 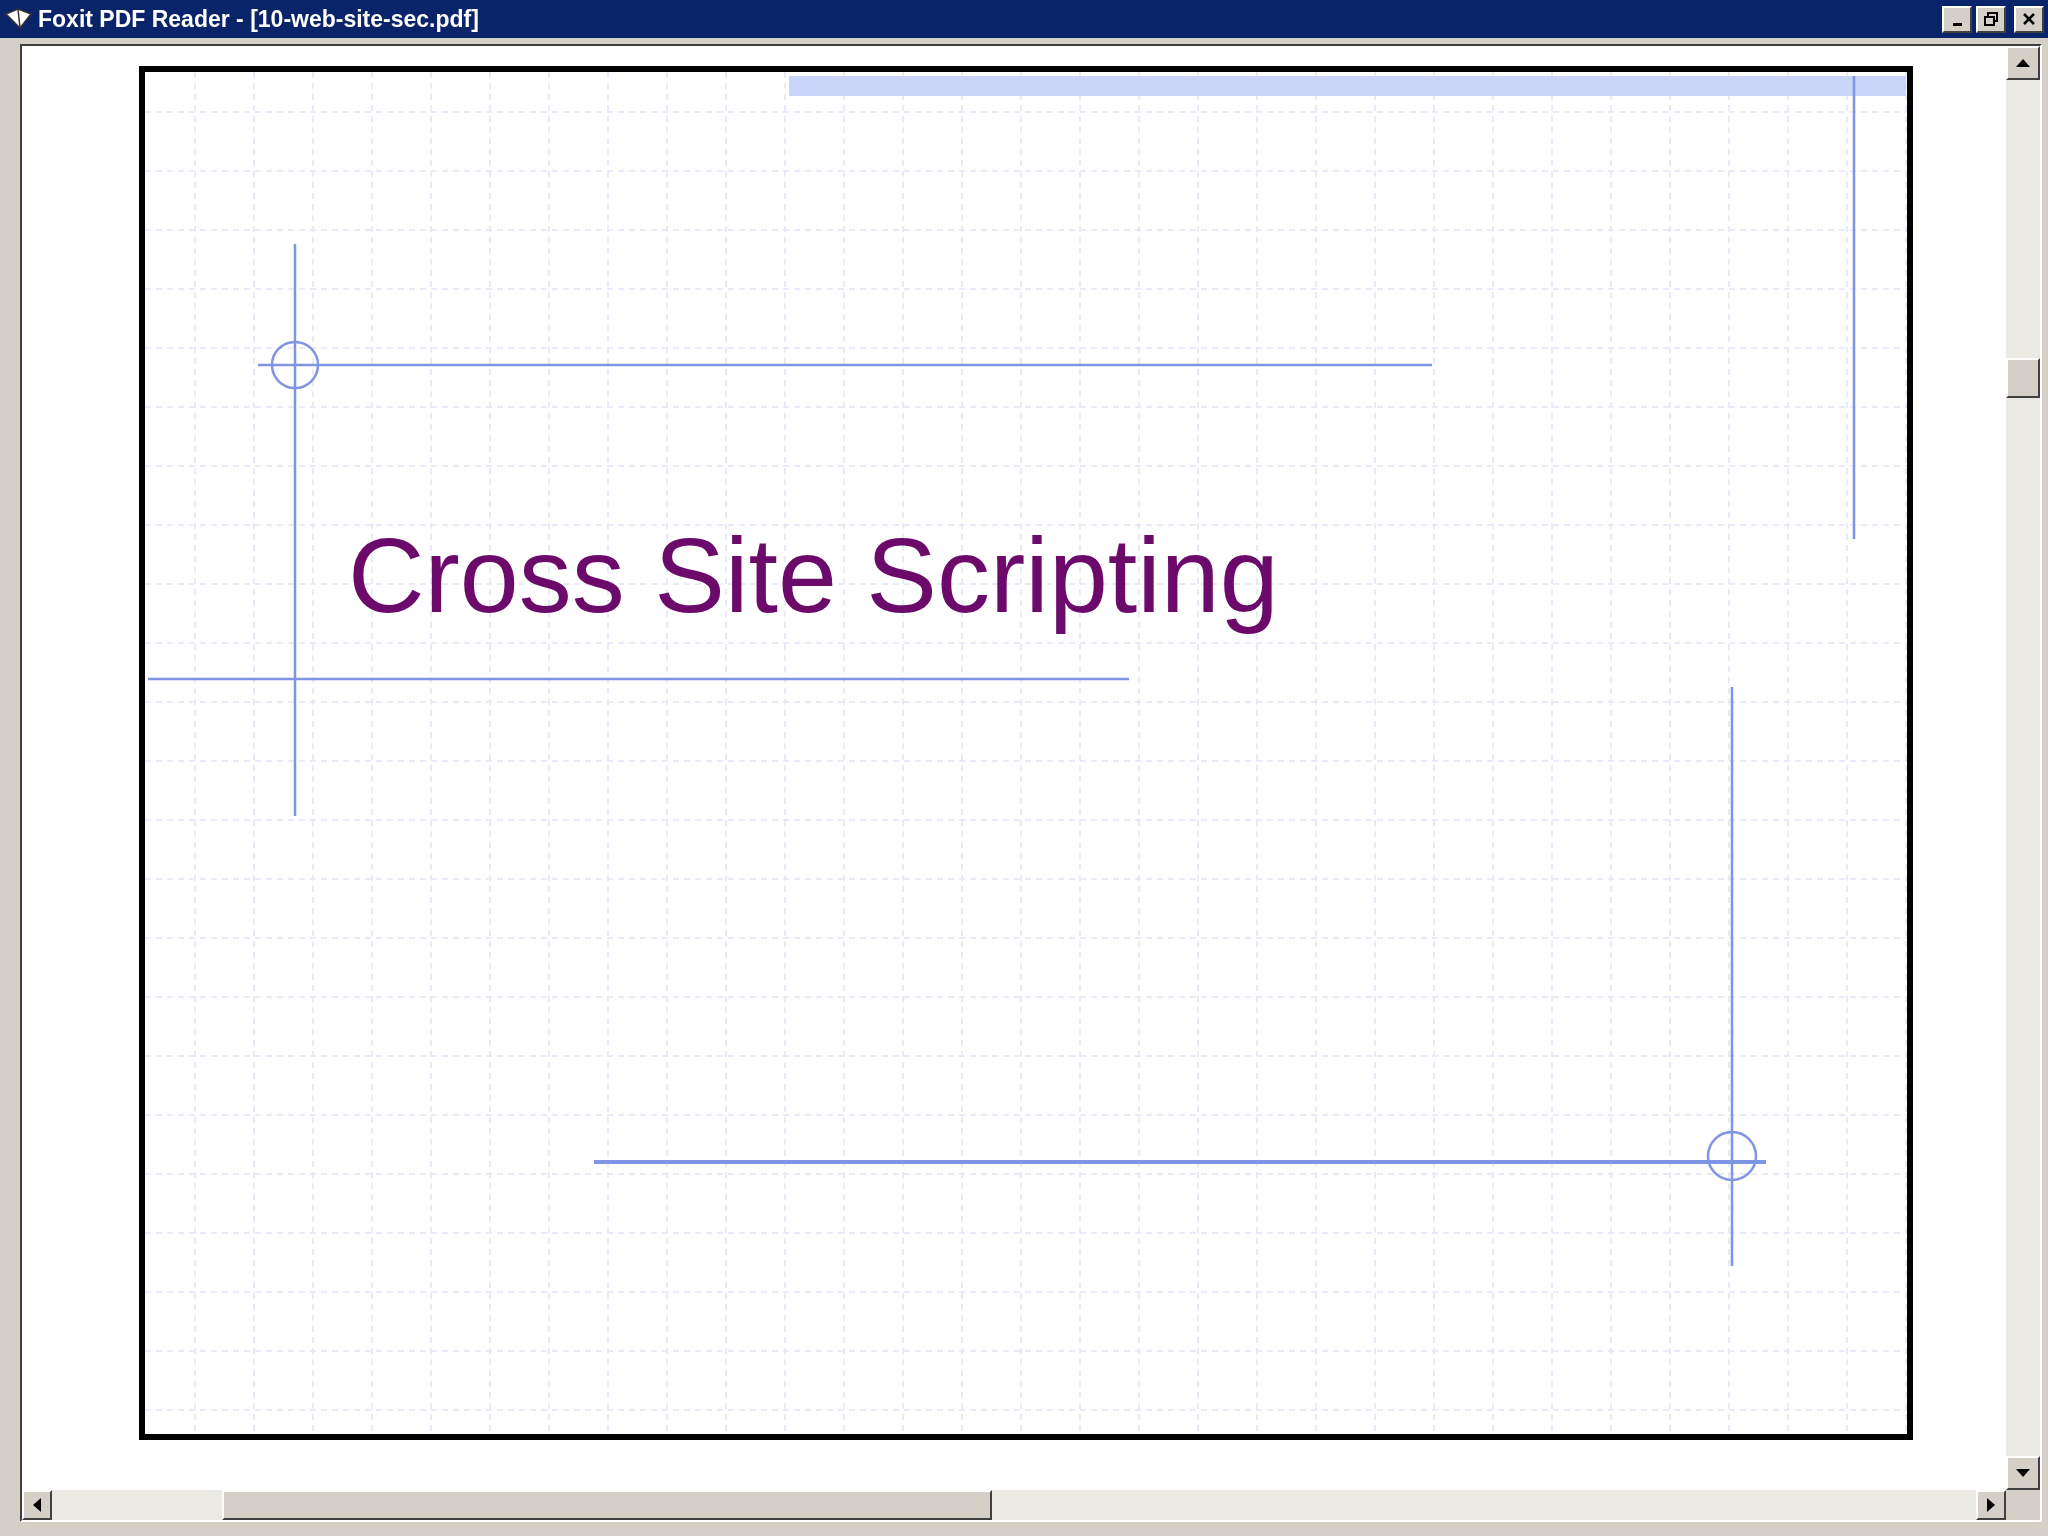 I want to click on minimize-button, so click(x=1957, y=19).